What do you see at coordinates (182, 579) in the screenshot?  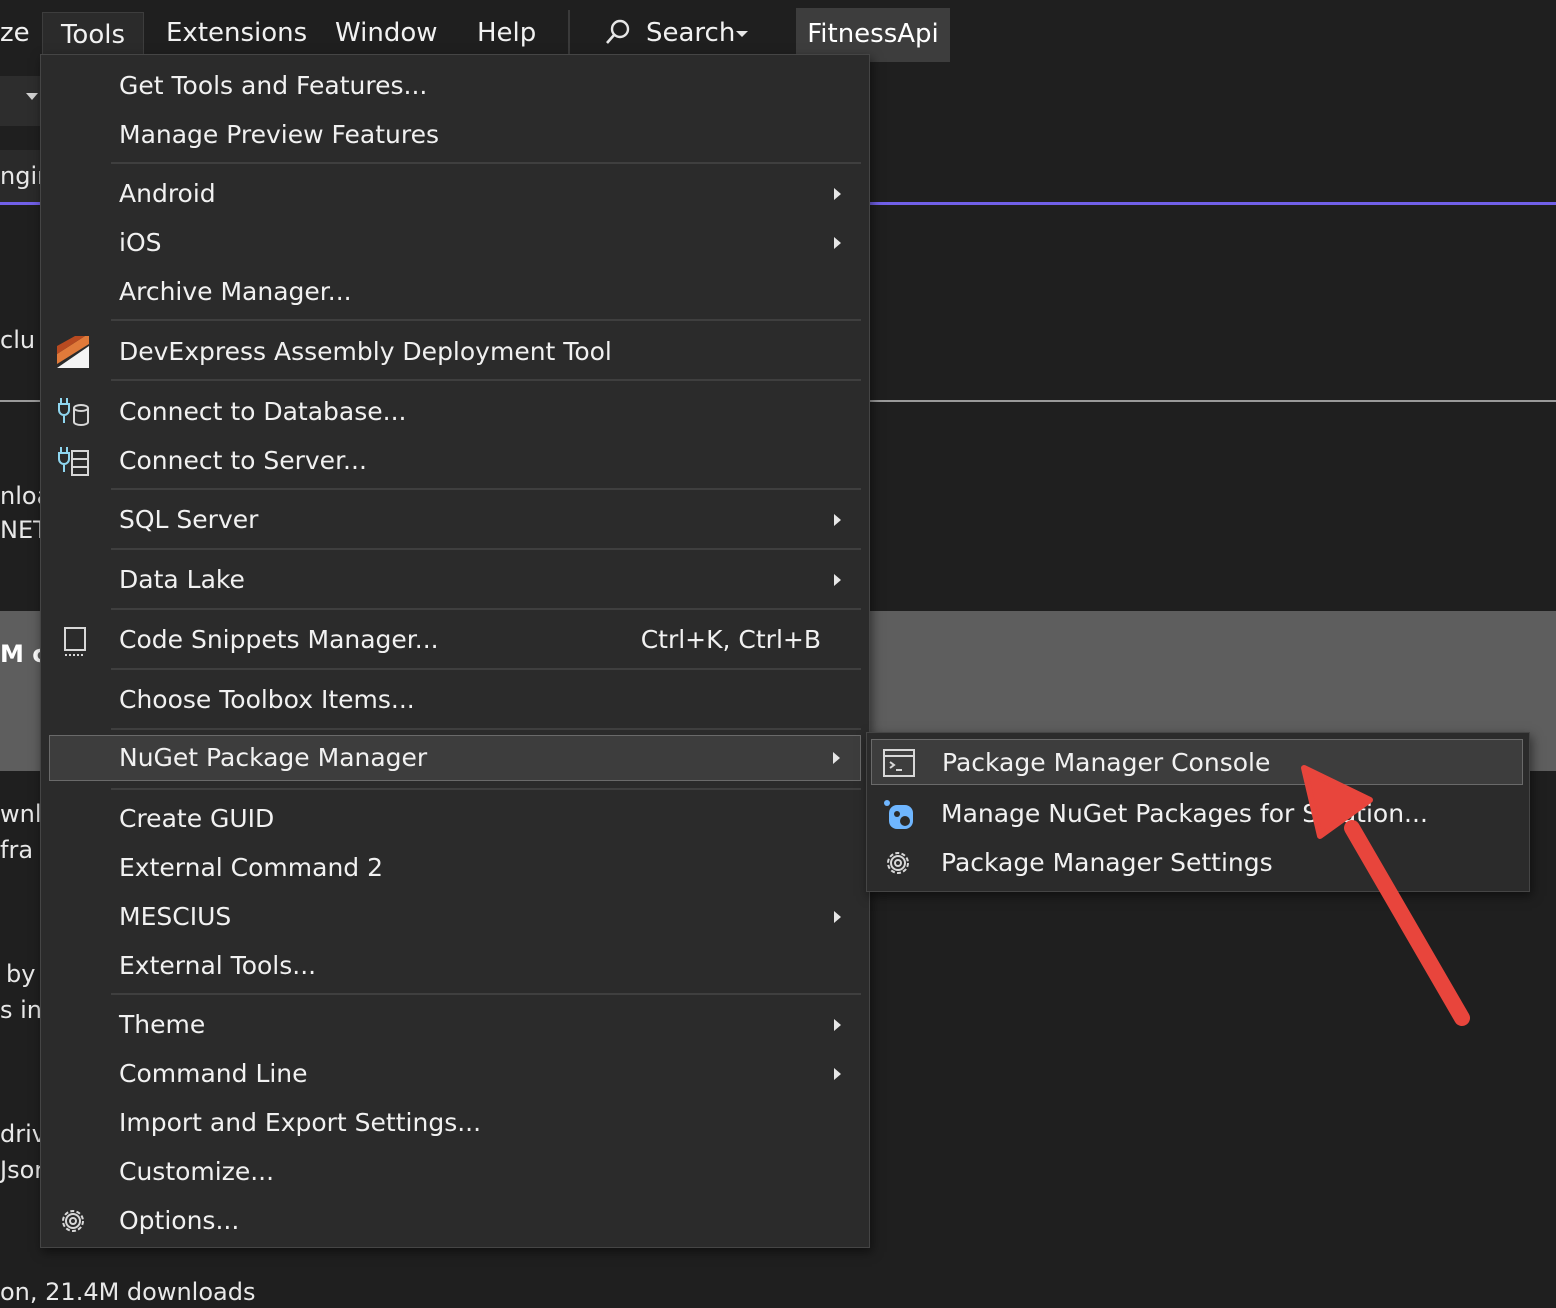 I see `menu-item-label: Data Lake` at bounding box center [182, 579].